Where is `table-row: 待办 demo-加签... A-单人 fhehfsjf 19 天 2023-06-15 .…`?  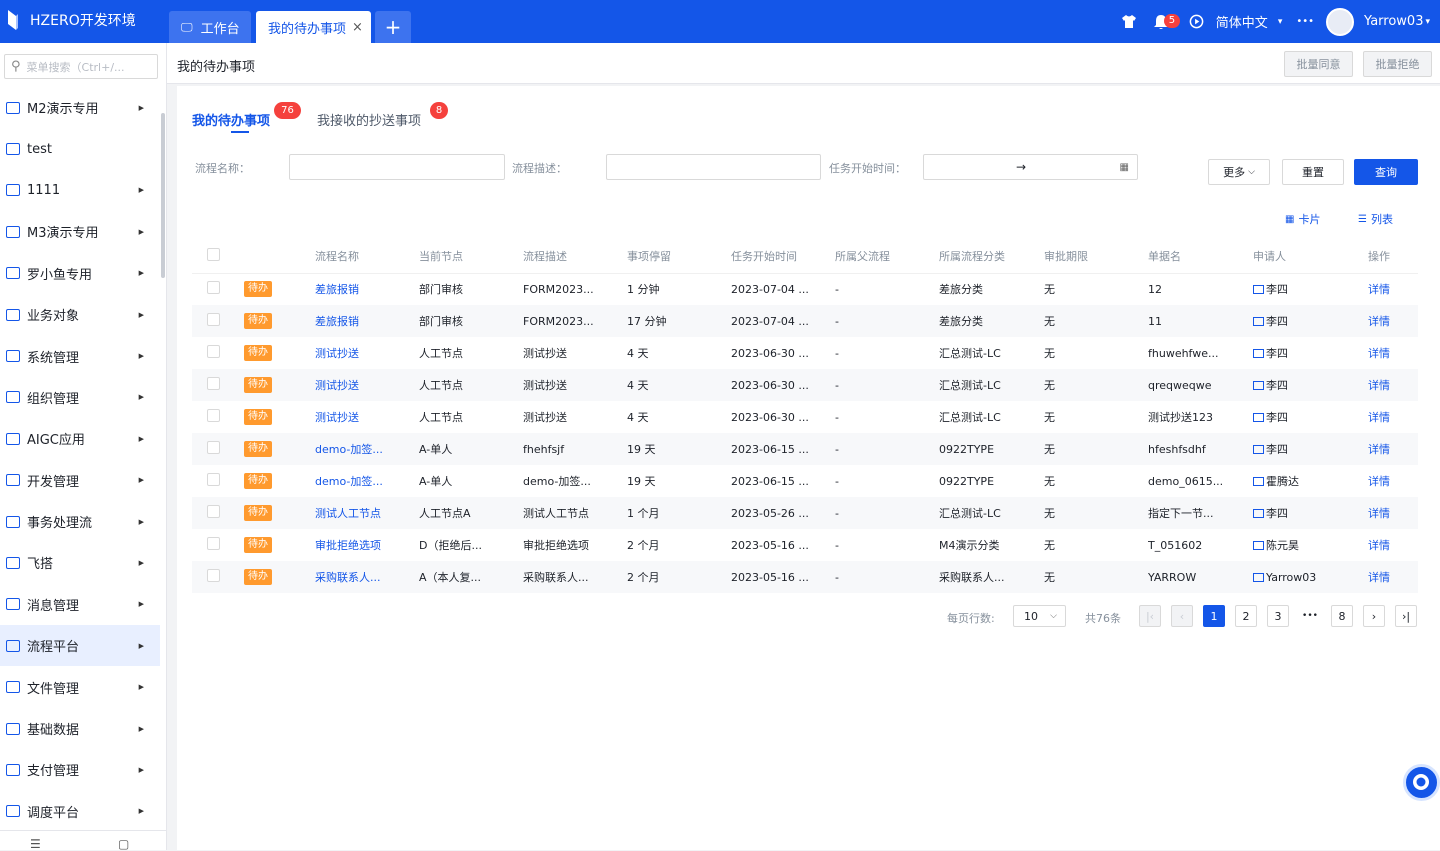
table-row: 待办 demo-加签... A-单人 fhehfsjf 19 天 2023-06-15 .… is located at coordinates (805, 449).